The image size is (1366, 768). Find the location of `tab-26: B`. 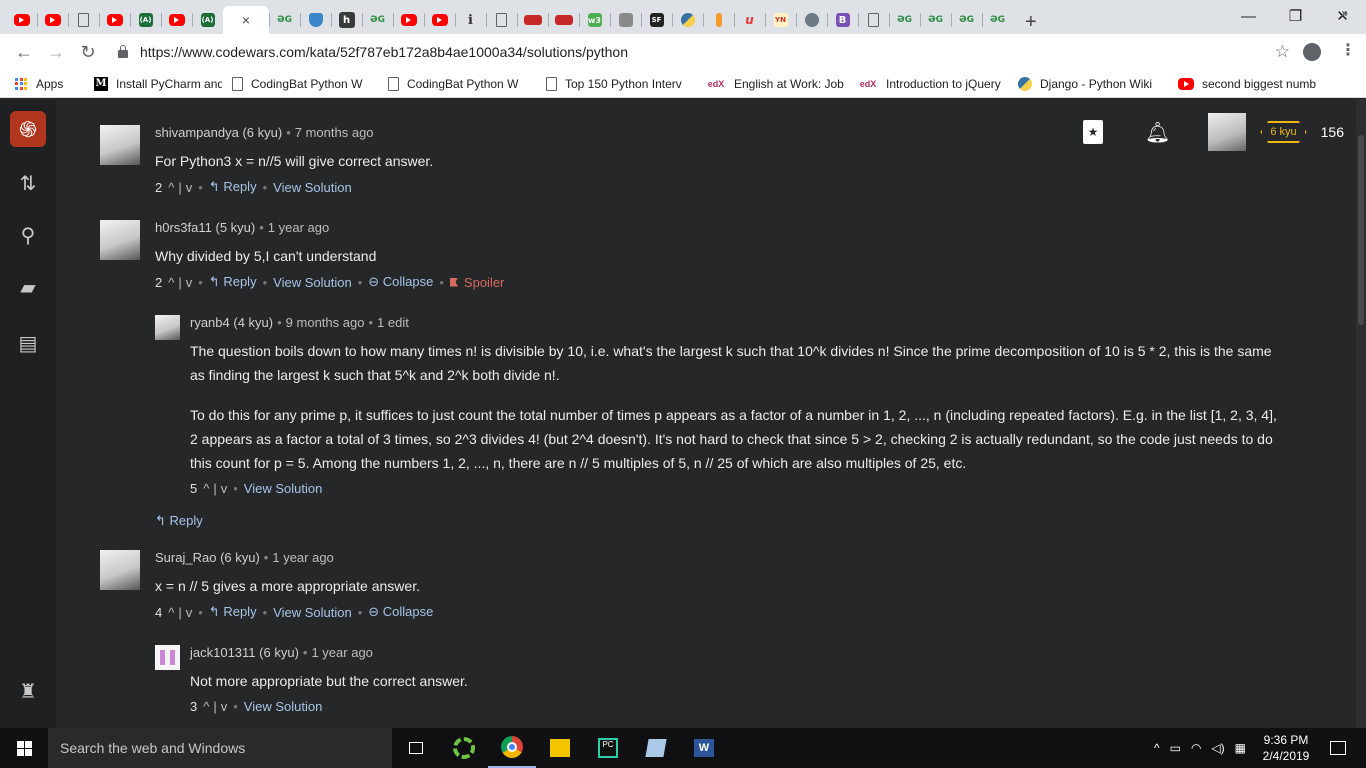

tab-26: B is located at coordinates (842, 20).